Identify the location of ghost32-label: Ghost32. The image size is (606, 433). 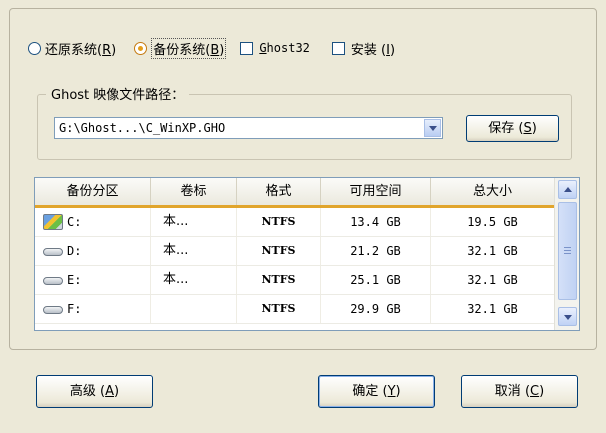
(284, 48).